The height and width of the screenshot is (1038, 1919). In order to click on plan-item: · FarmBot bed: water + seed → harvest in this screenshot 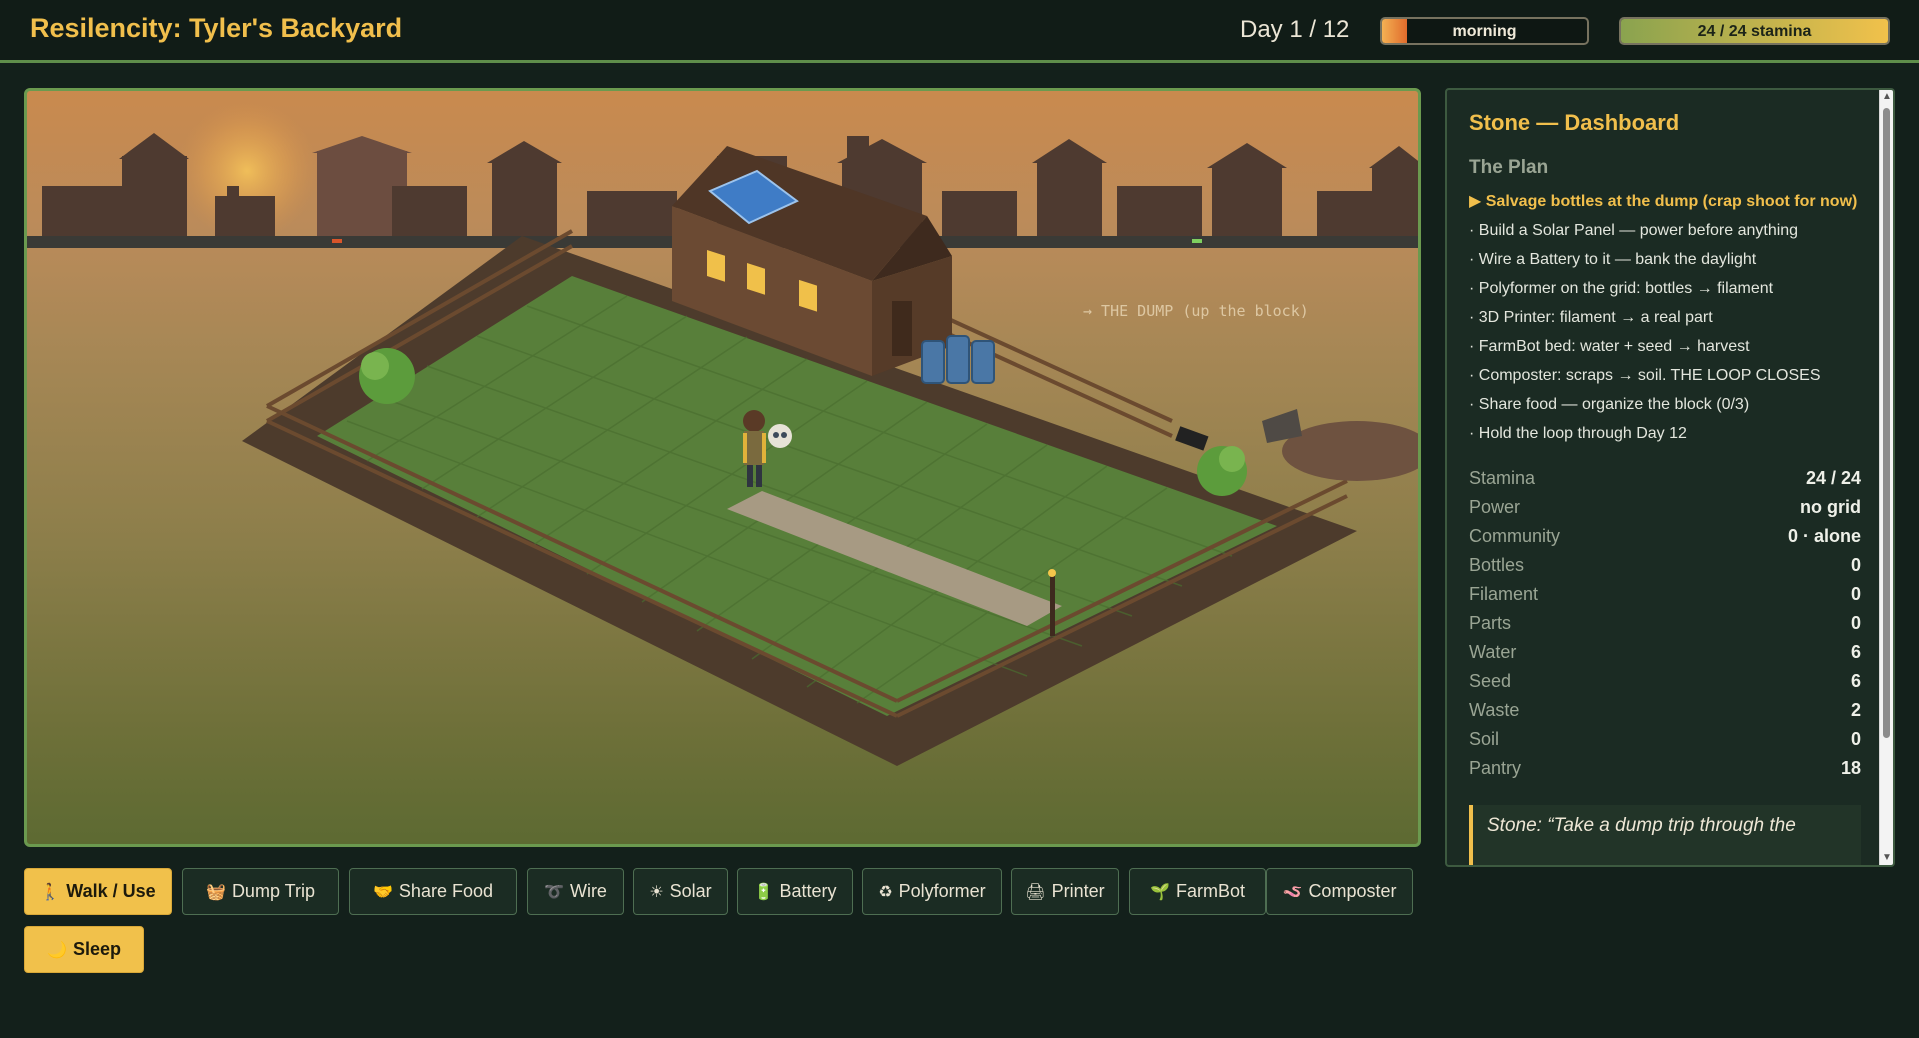, I will do `click(1609, 346)`.